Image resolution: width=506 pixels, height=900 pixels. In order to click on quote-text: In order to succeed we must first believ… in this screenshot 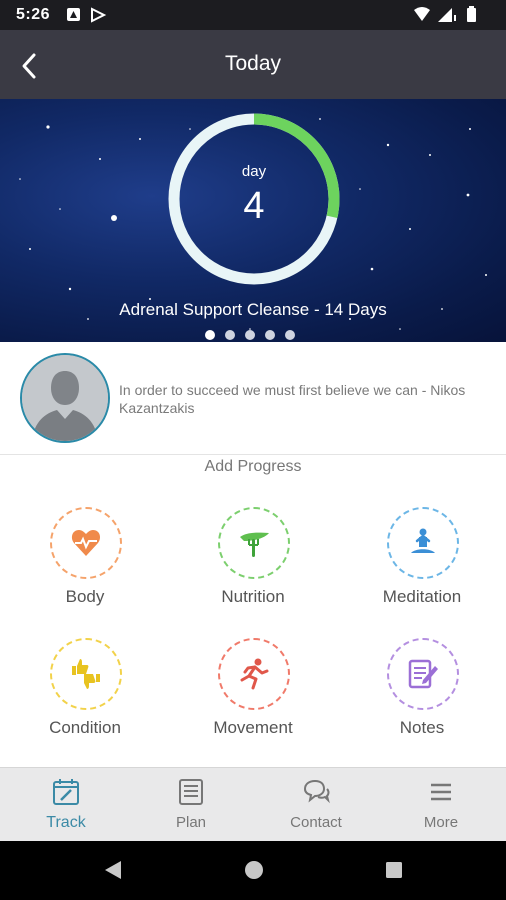, I will do `click(292, 399)`.